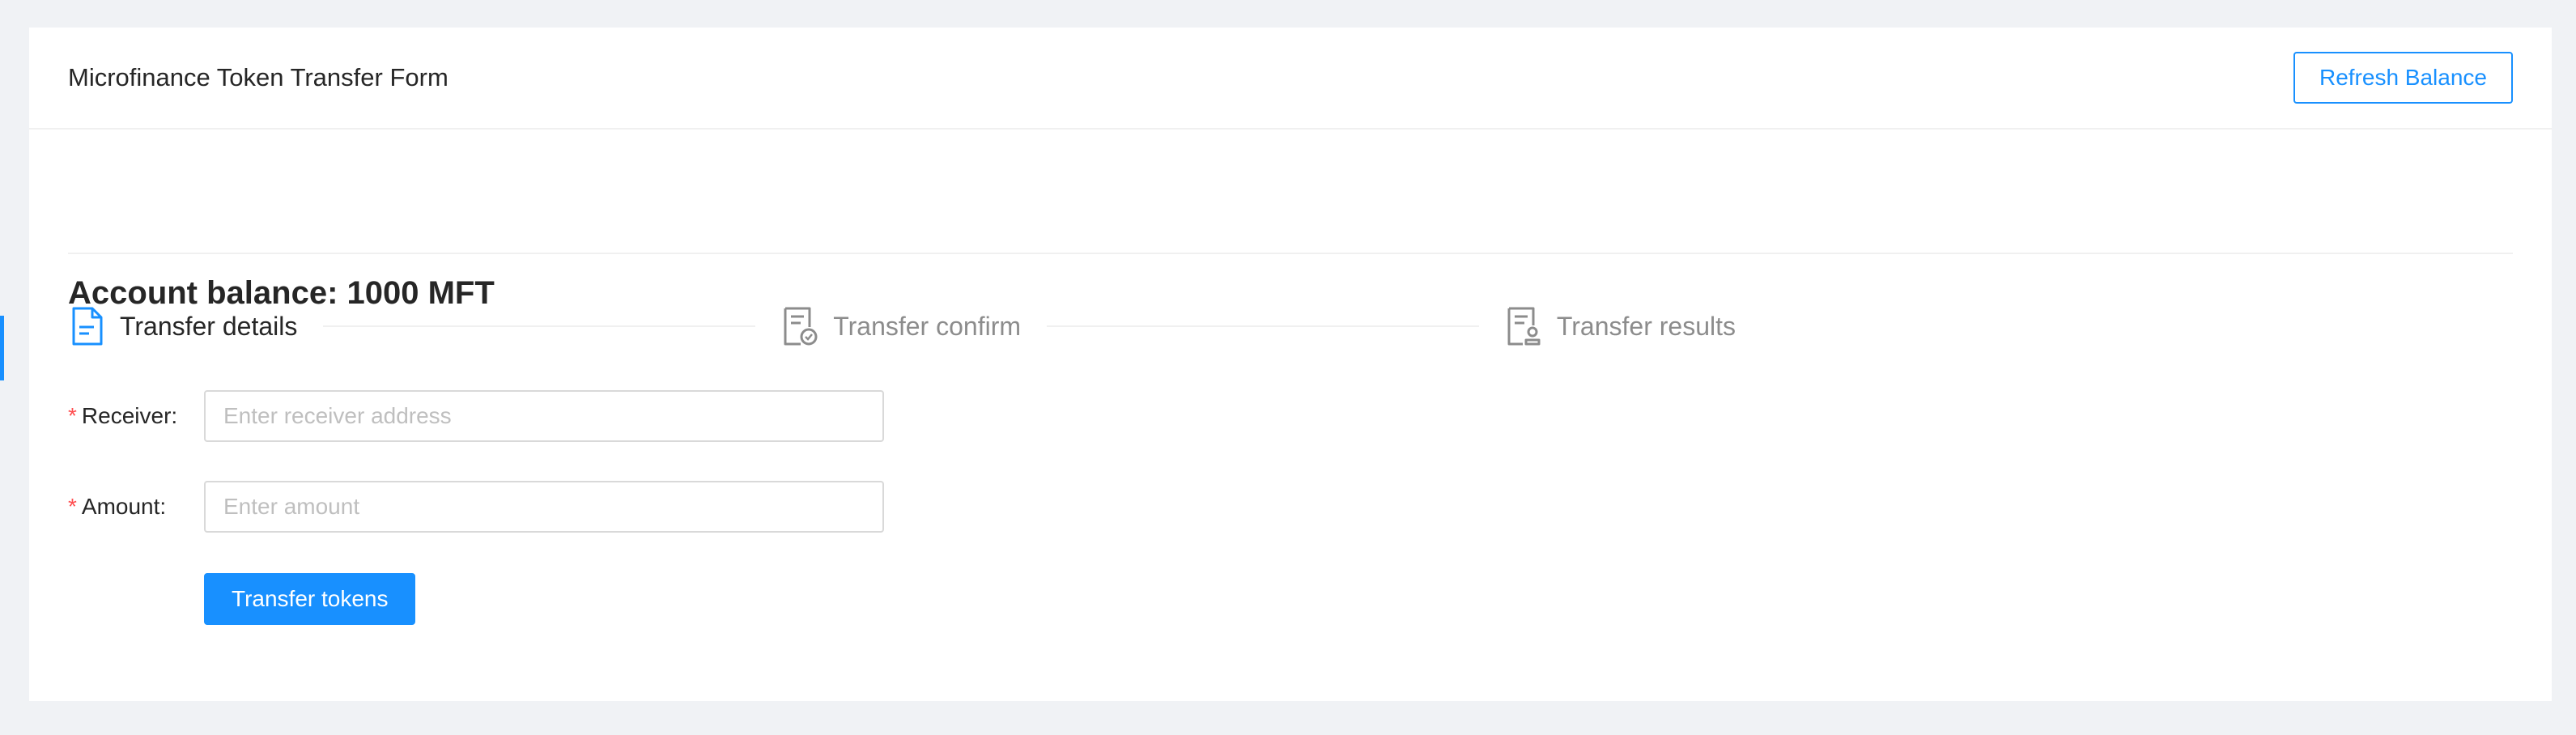  I want to click on receiver-row: * Receiver:, so click(476, 416).